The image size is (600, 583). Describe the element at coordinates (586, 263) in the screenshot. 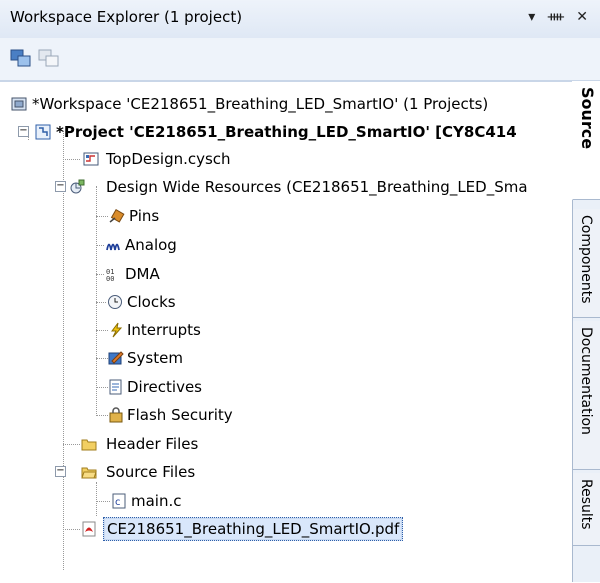

I see `tab-components: Components` at that location.